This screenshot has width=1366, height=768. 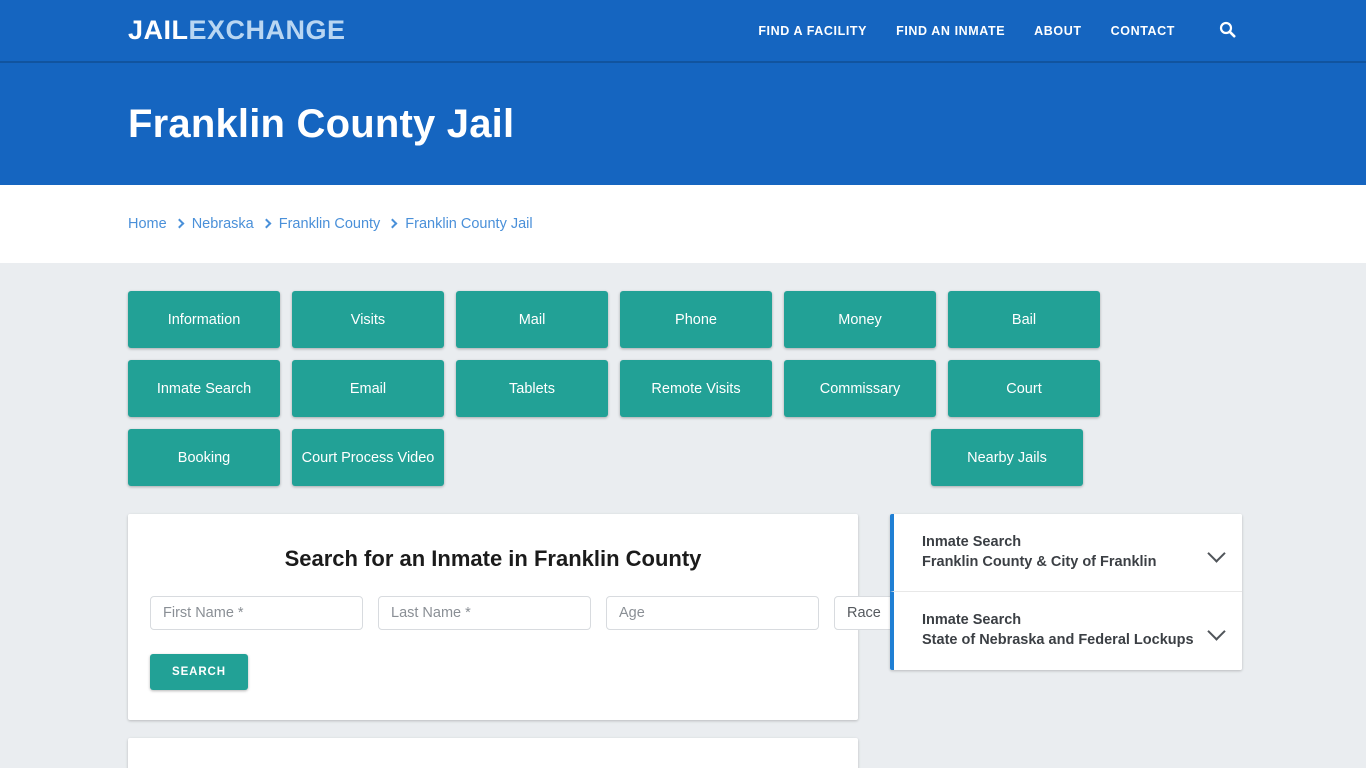 I want to click on tile-tablets: Tablets, so click(x=532, y=388).